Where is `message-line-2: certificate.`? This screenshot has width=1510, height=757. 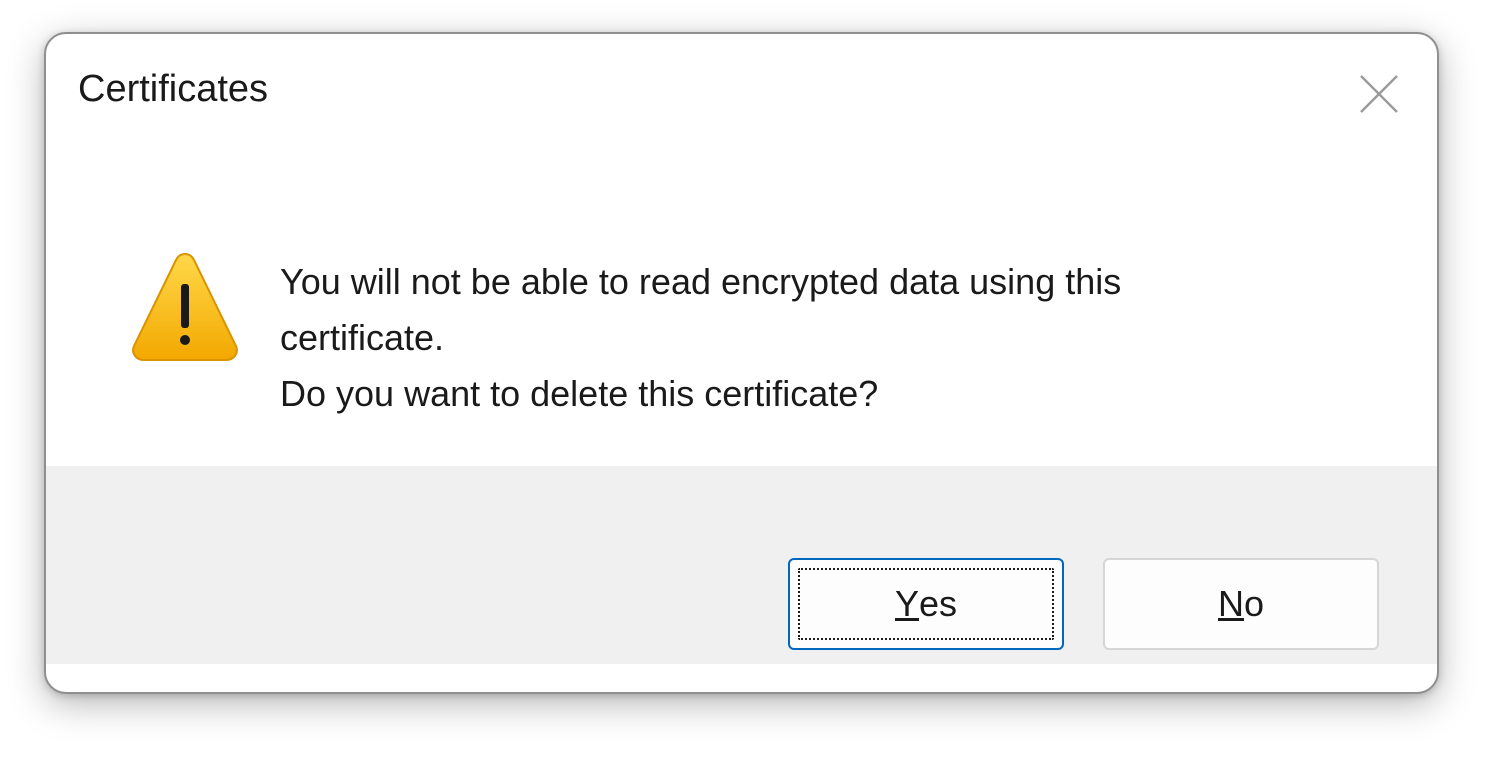 message-line-2: certificate. is located at coordinates (362, 337).